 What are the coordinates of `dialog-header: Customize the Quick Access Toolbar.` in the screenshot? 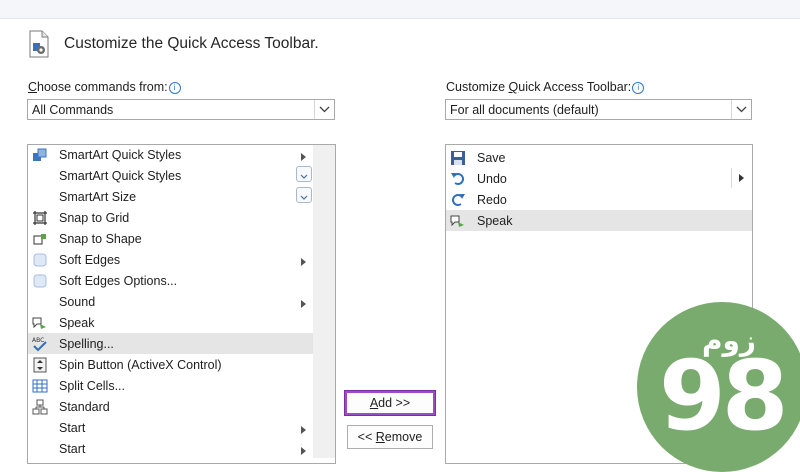 It's located at (173, 44).